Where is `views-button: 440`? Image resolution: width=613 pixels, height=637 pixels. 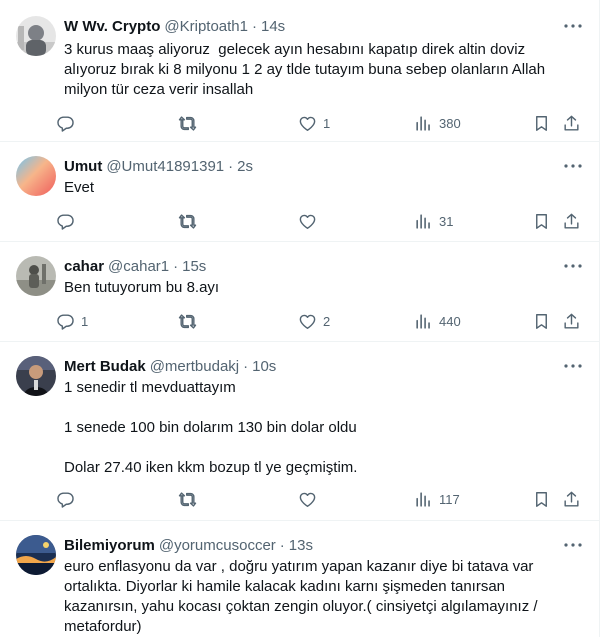
views-button: 440 is located at coordinates (437, 321).